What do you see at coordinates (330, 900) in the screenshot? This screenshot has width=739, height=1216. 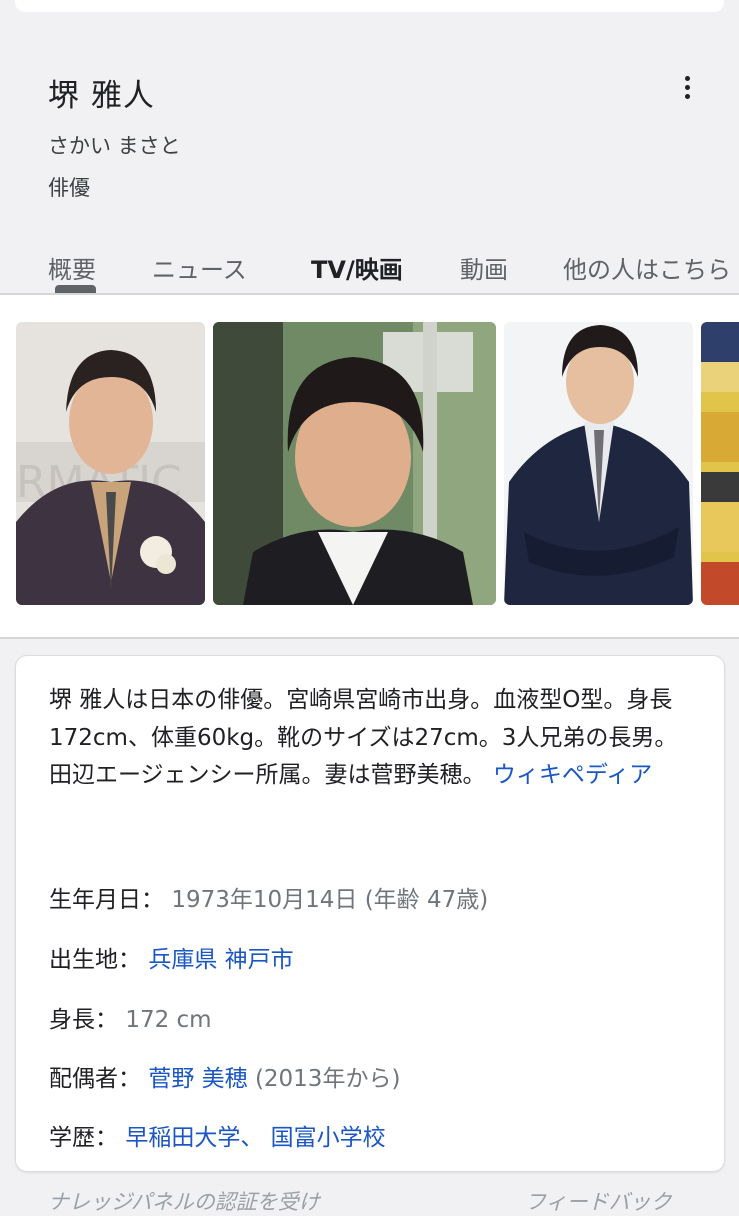 I see `fact-value: 1973年10月14日 (年齢 47歳)` at bounding box center [330, 900].